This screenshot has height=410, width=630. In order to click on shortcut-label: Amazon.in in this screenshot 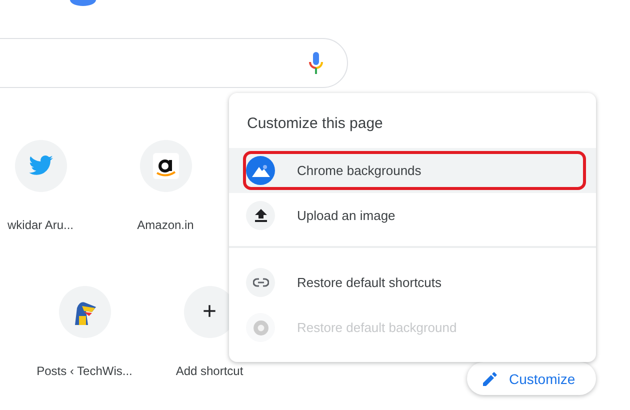, I will do `click(165, 225)`.